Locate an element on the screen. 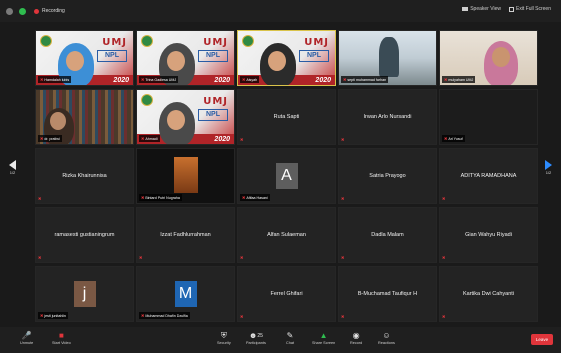  participant-name: Ruta Sapti is located at coordinates (286, 117).